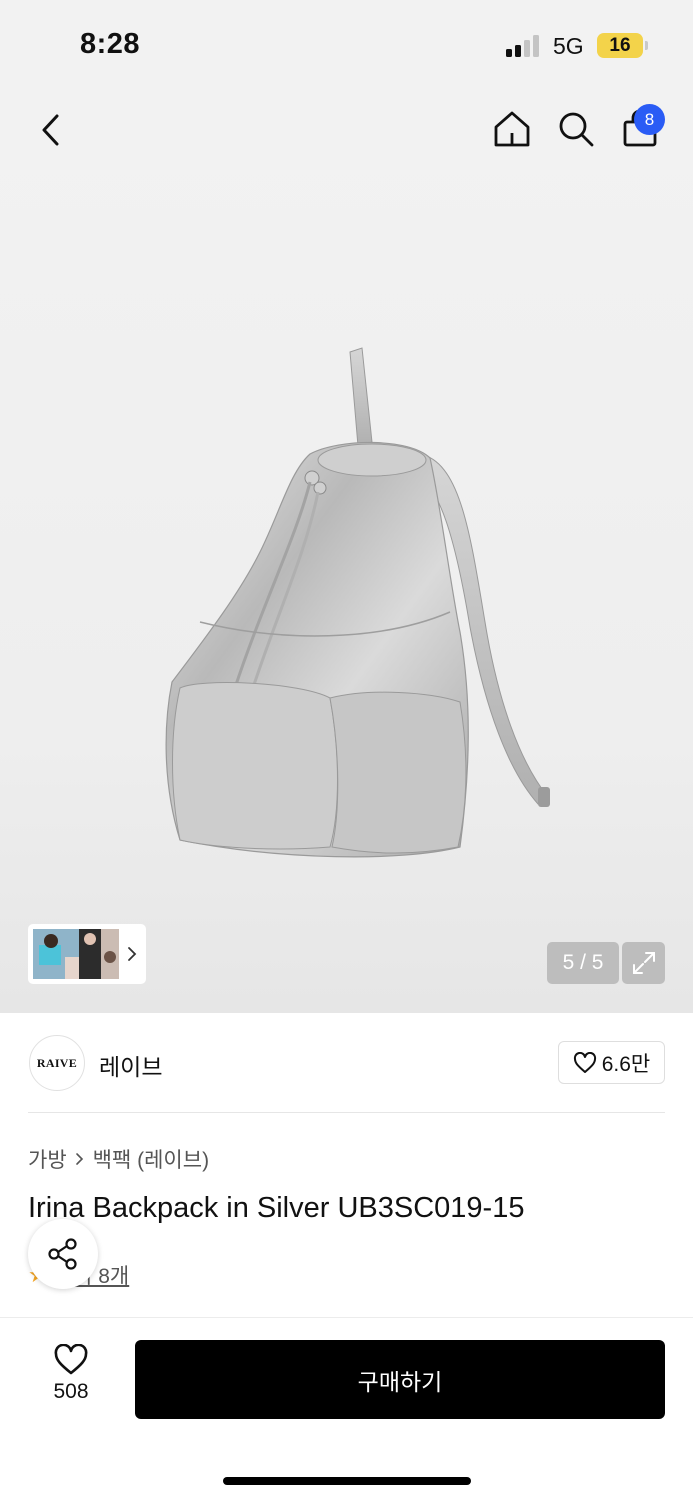  Describe the element at coordinates (522, 46) in the screenshot. I see `signal-icon` at that location.